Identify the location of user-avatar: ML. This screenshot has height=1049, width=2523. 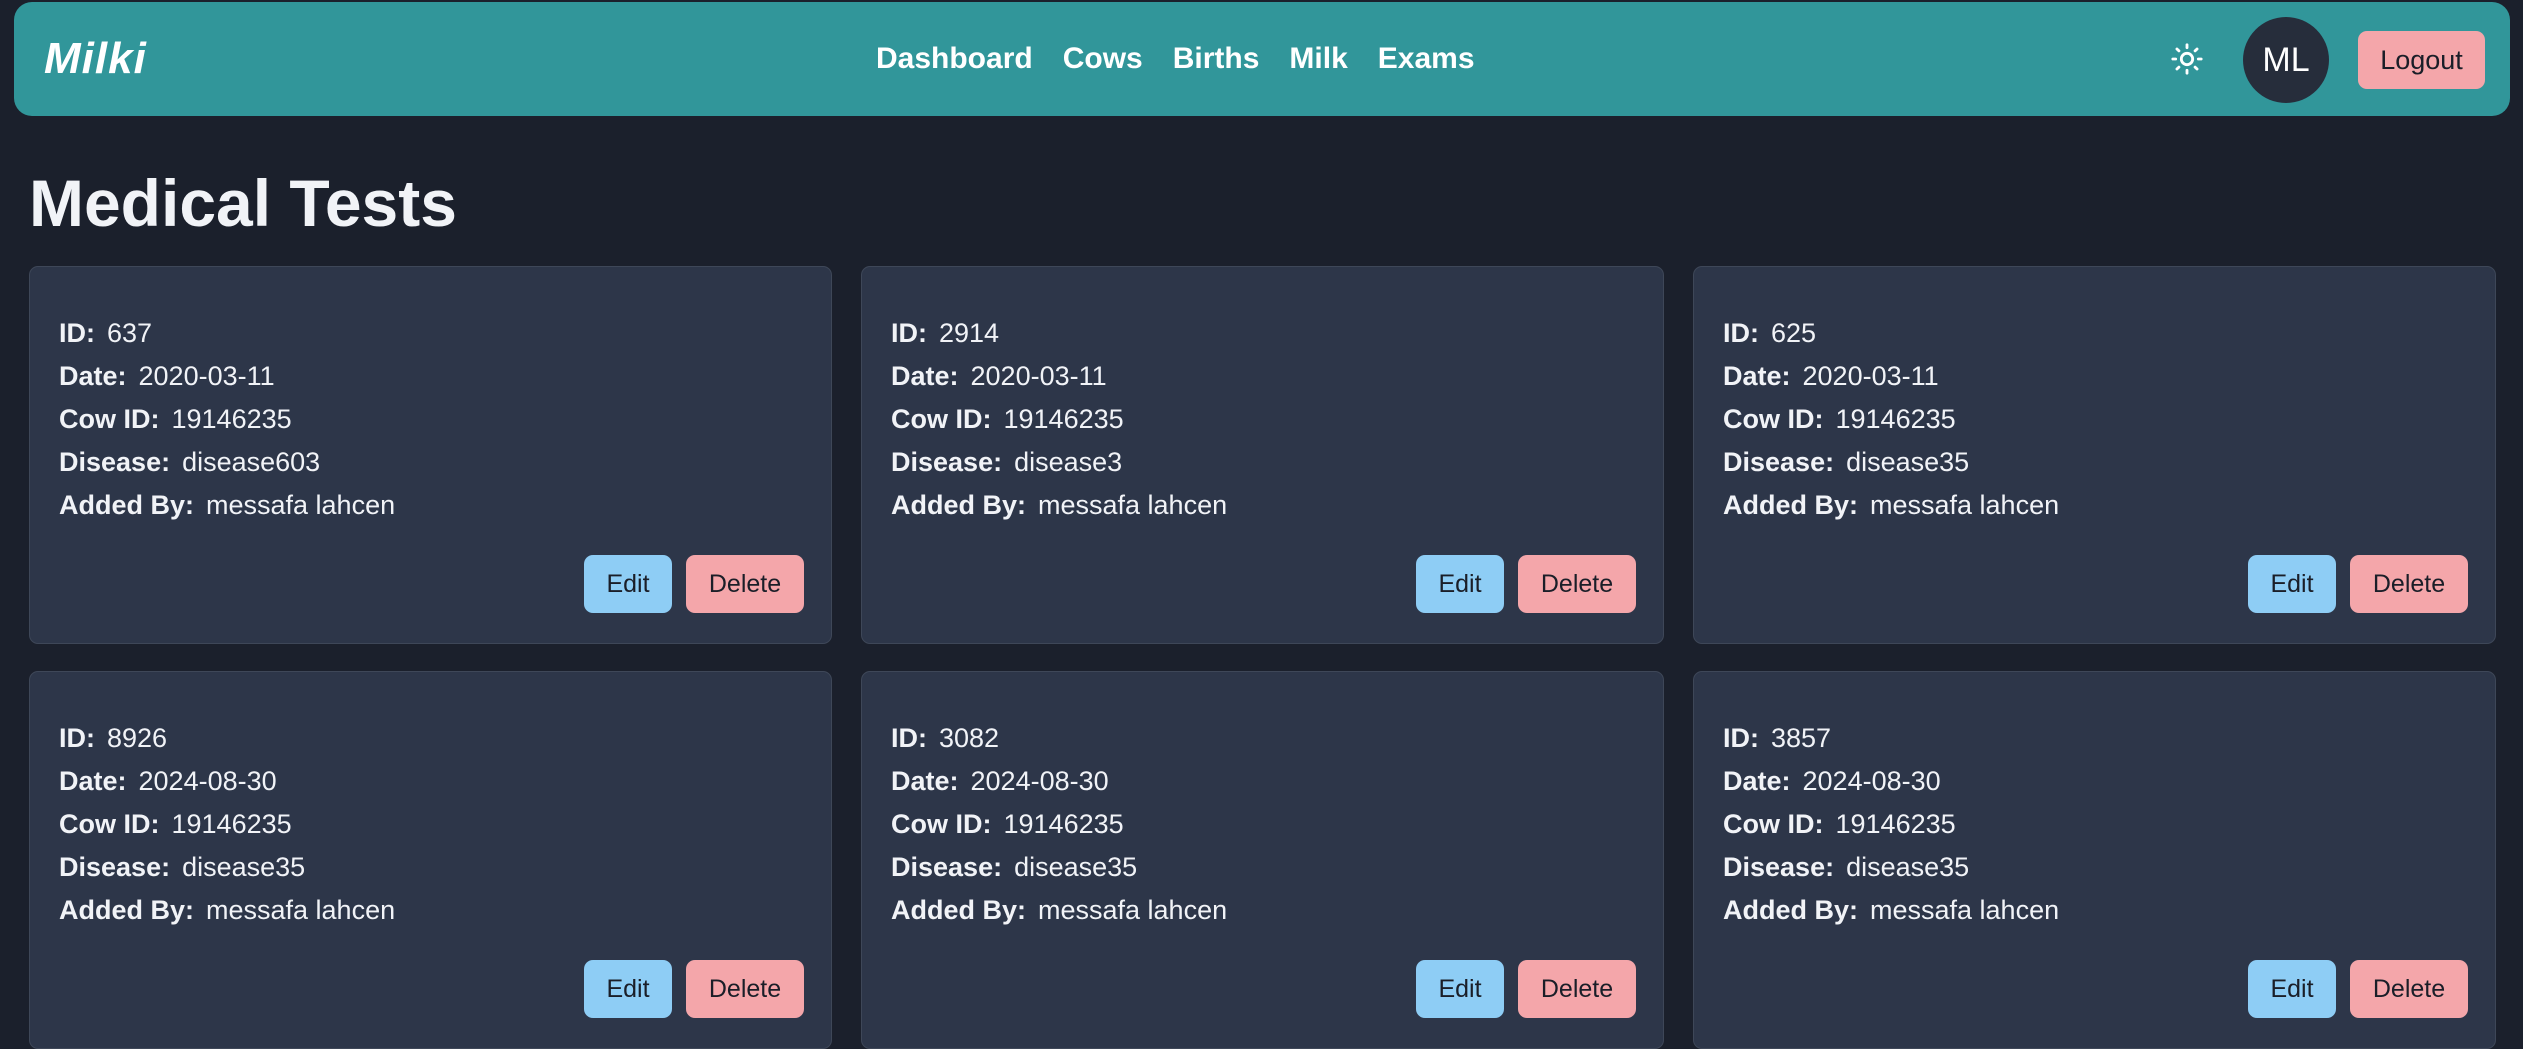
(2286, 60).